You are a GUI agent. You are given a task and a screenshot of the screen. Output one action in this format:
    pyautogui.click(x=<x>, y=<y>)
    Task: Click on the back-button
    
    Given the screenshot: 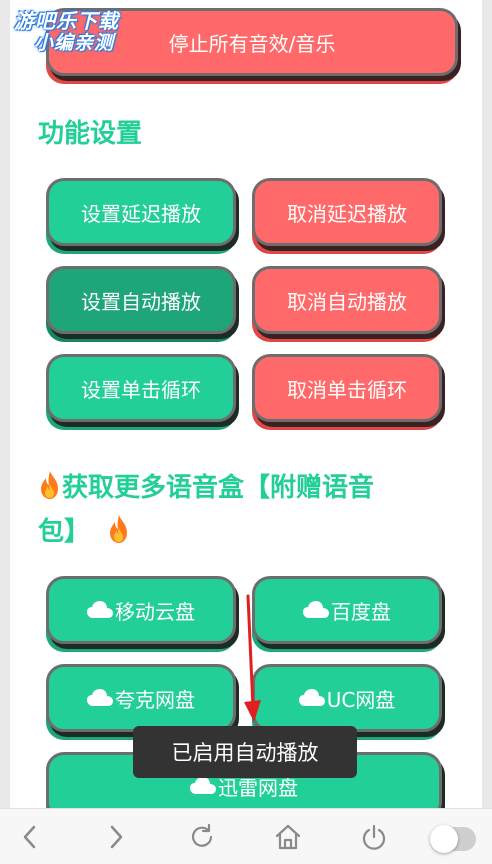 What is the action you would take?
    pyautogui.click(x=30, y=837)
    